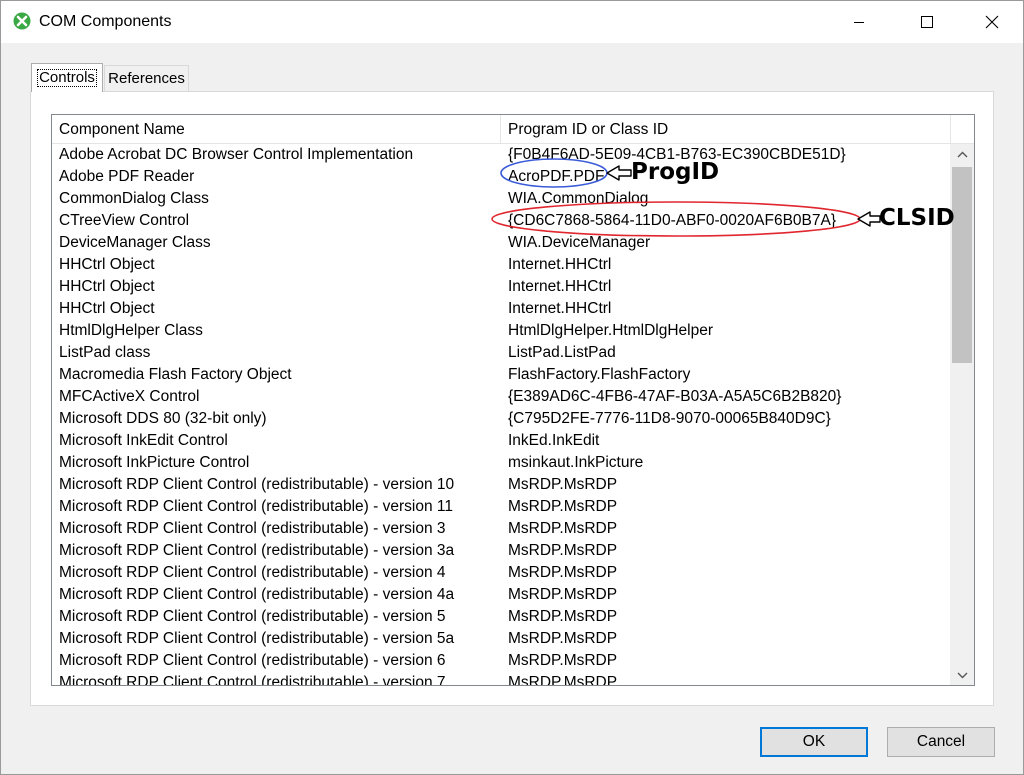 The image size is (1024, 775). Describe the element at coordinates (677, 154) in the screenshot. I see `program-id-cell: {F0B4F6AD-5E09-4CB1-B763-EC390CBDE51D}` at that location.